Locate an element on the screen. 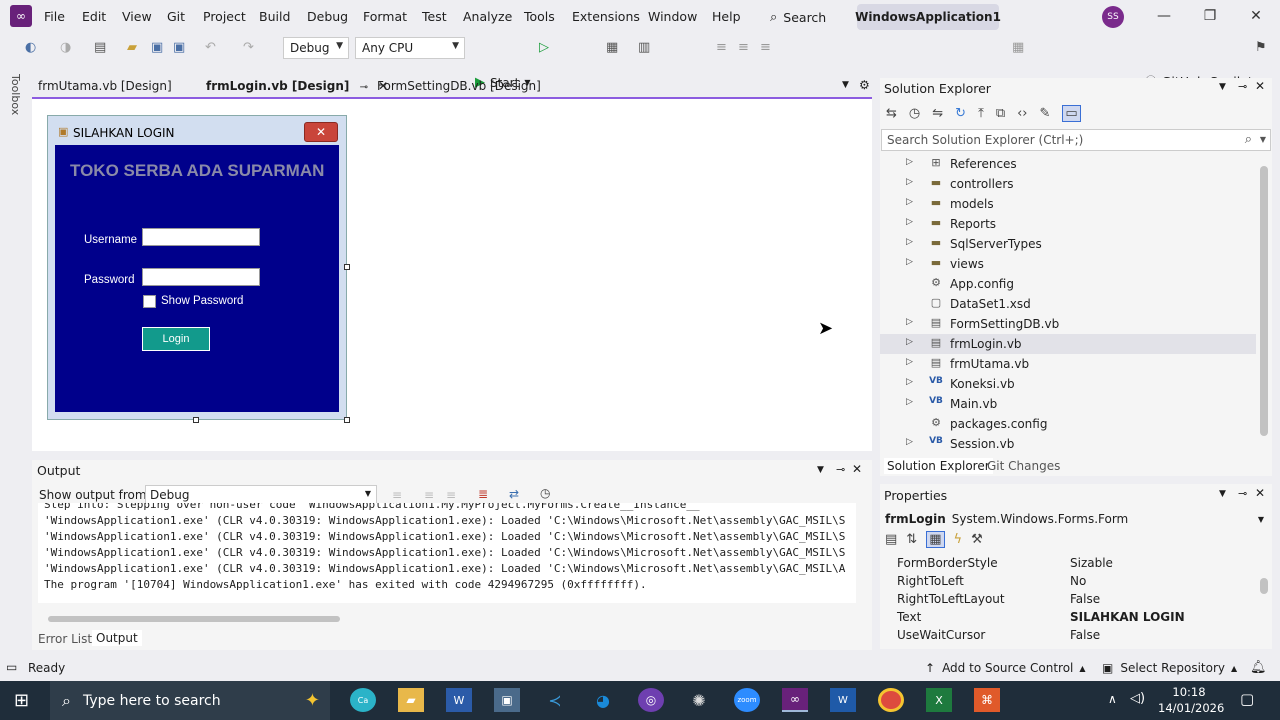  next-message-icon: ≡ is located at coordinates (451, 495).